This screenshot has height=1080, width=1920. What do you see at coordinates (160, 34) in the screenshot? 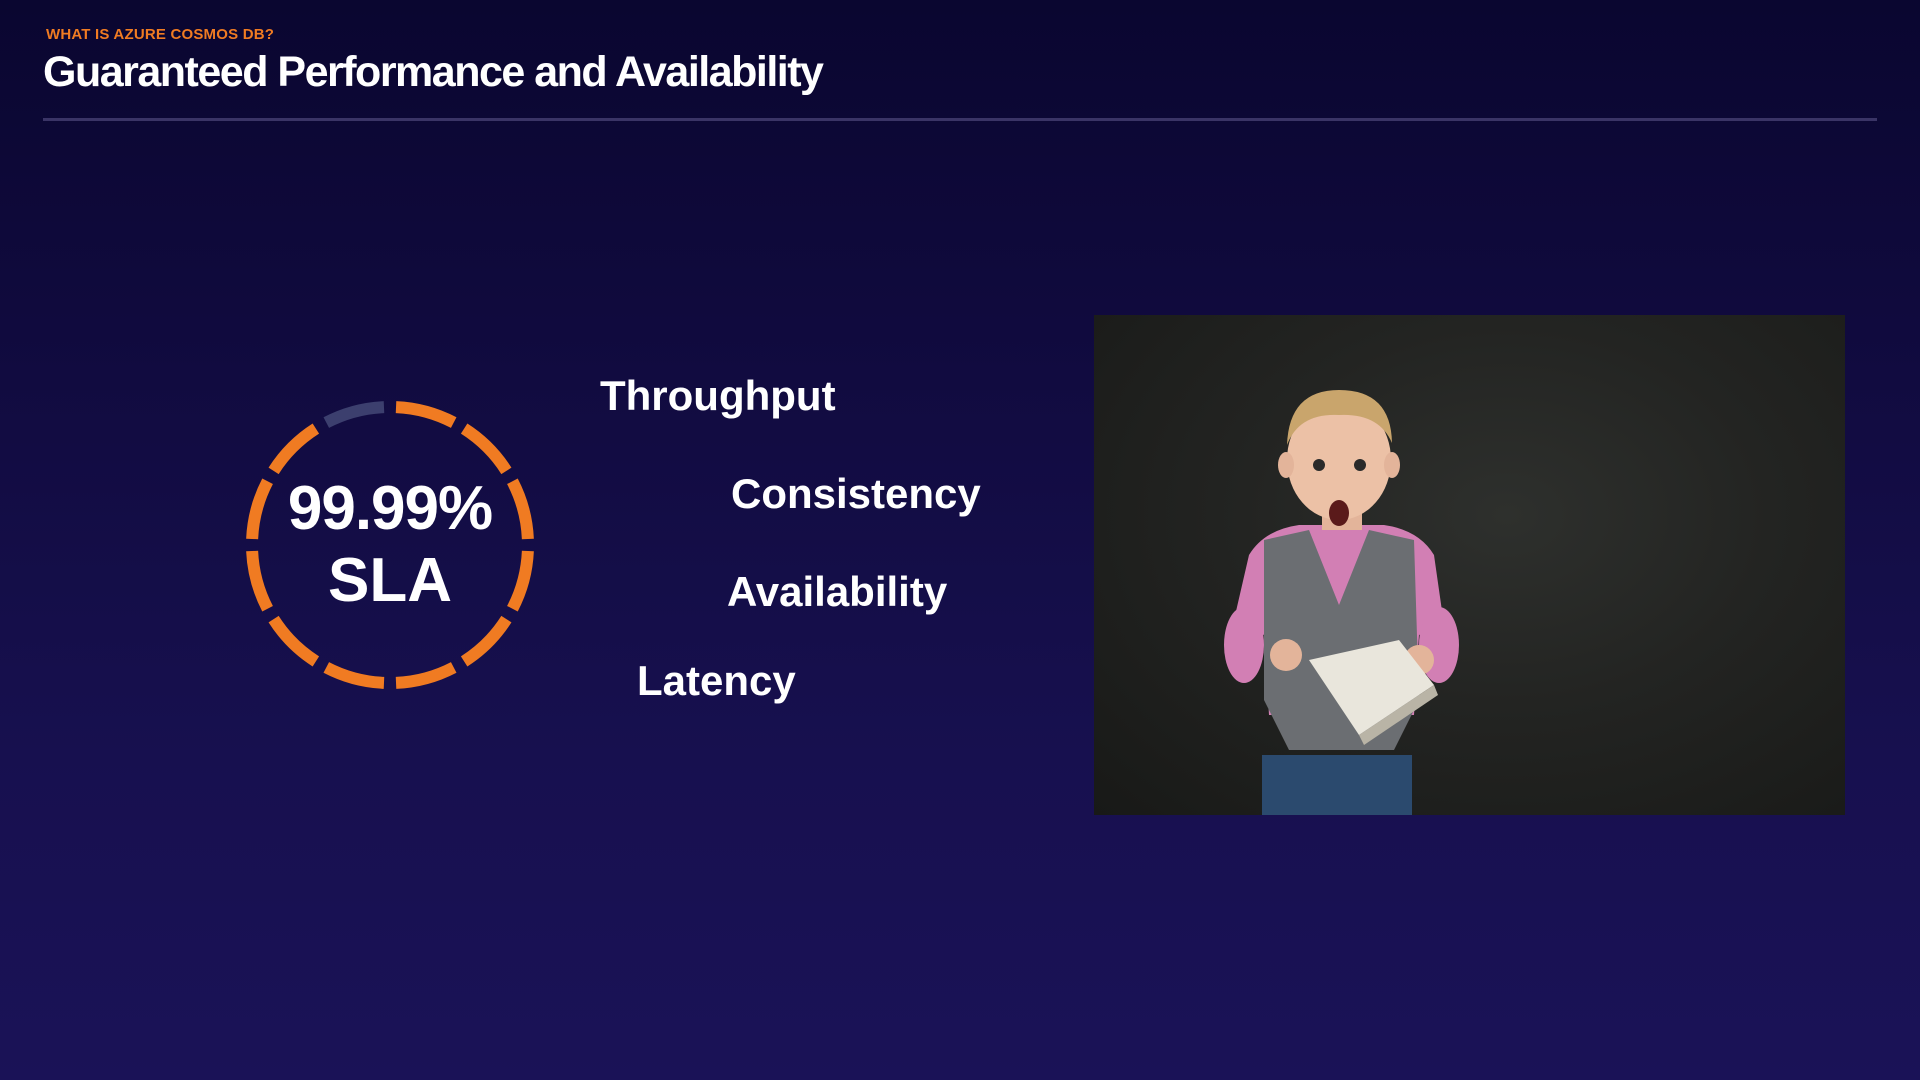
I see `slide-eyebrow: WHAT IS AZURE COSMOS DB?` at bounding box center [160, 34].